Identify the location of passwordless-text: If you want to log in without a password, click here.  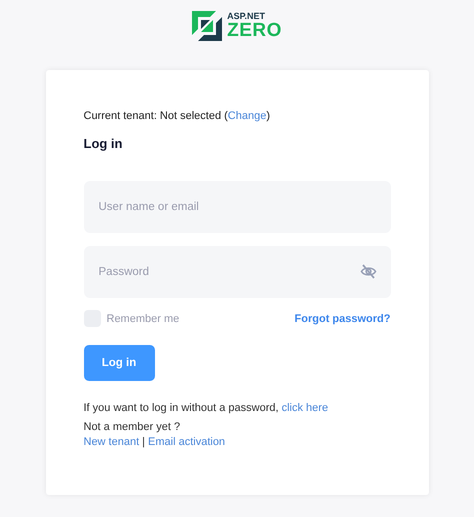
(207, 408).